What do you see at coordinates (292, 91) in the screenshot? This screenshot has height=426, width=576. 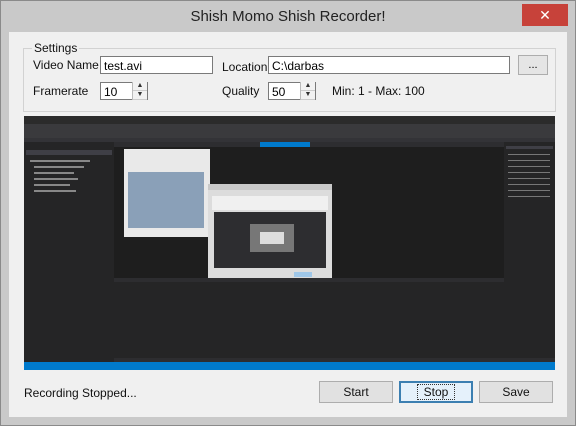 I see `quality-stepper: 50 ▲ ▼` at bounding box center [292, 91].